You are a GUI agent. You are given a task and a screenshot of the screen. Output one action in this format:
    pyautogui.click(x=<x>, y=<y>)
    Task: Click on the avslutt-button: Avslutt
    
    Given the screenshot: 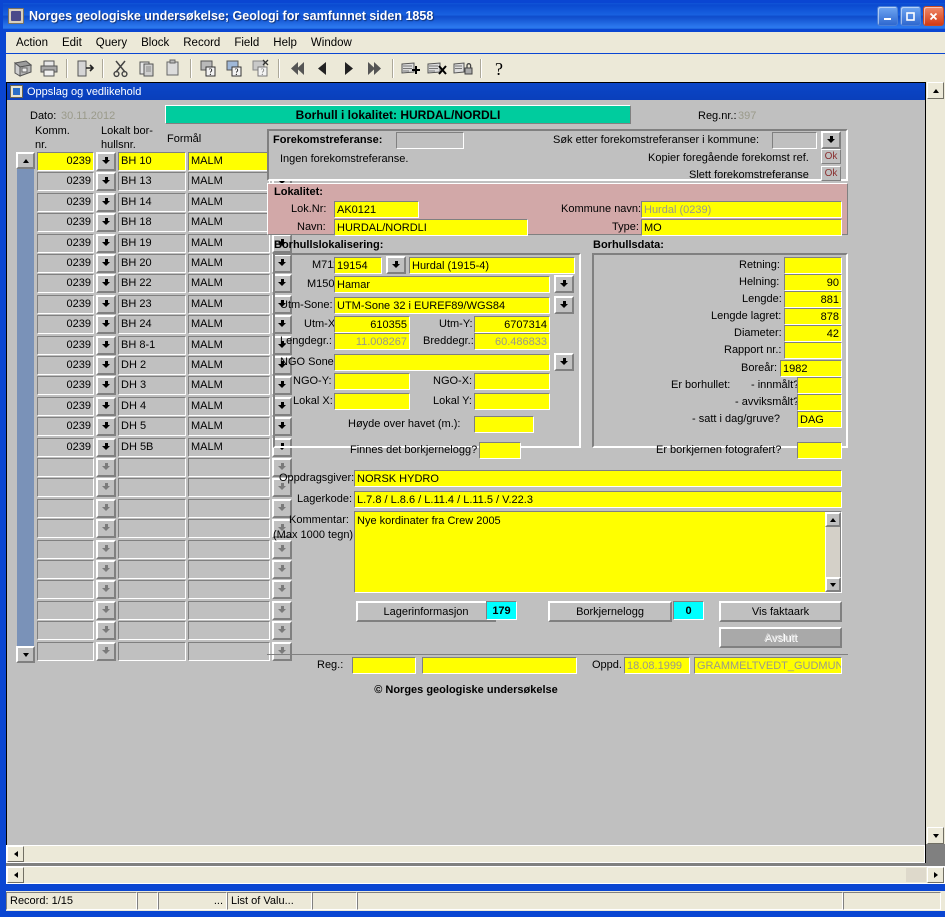 What is the action you would take?
    pyautogui.click(x=780, y=637)
    